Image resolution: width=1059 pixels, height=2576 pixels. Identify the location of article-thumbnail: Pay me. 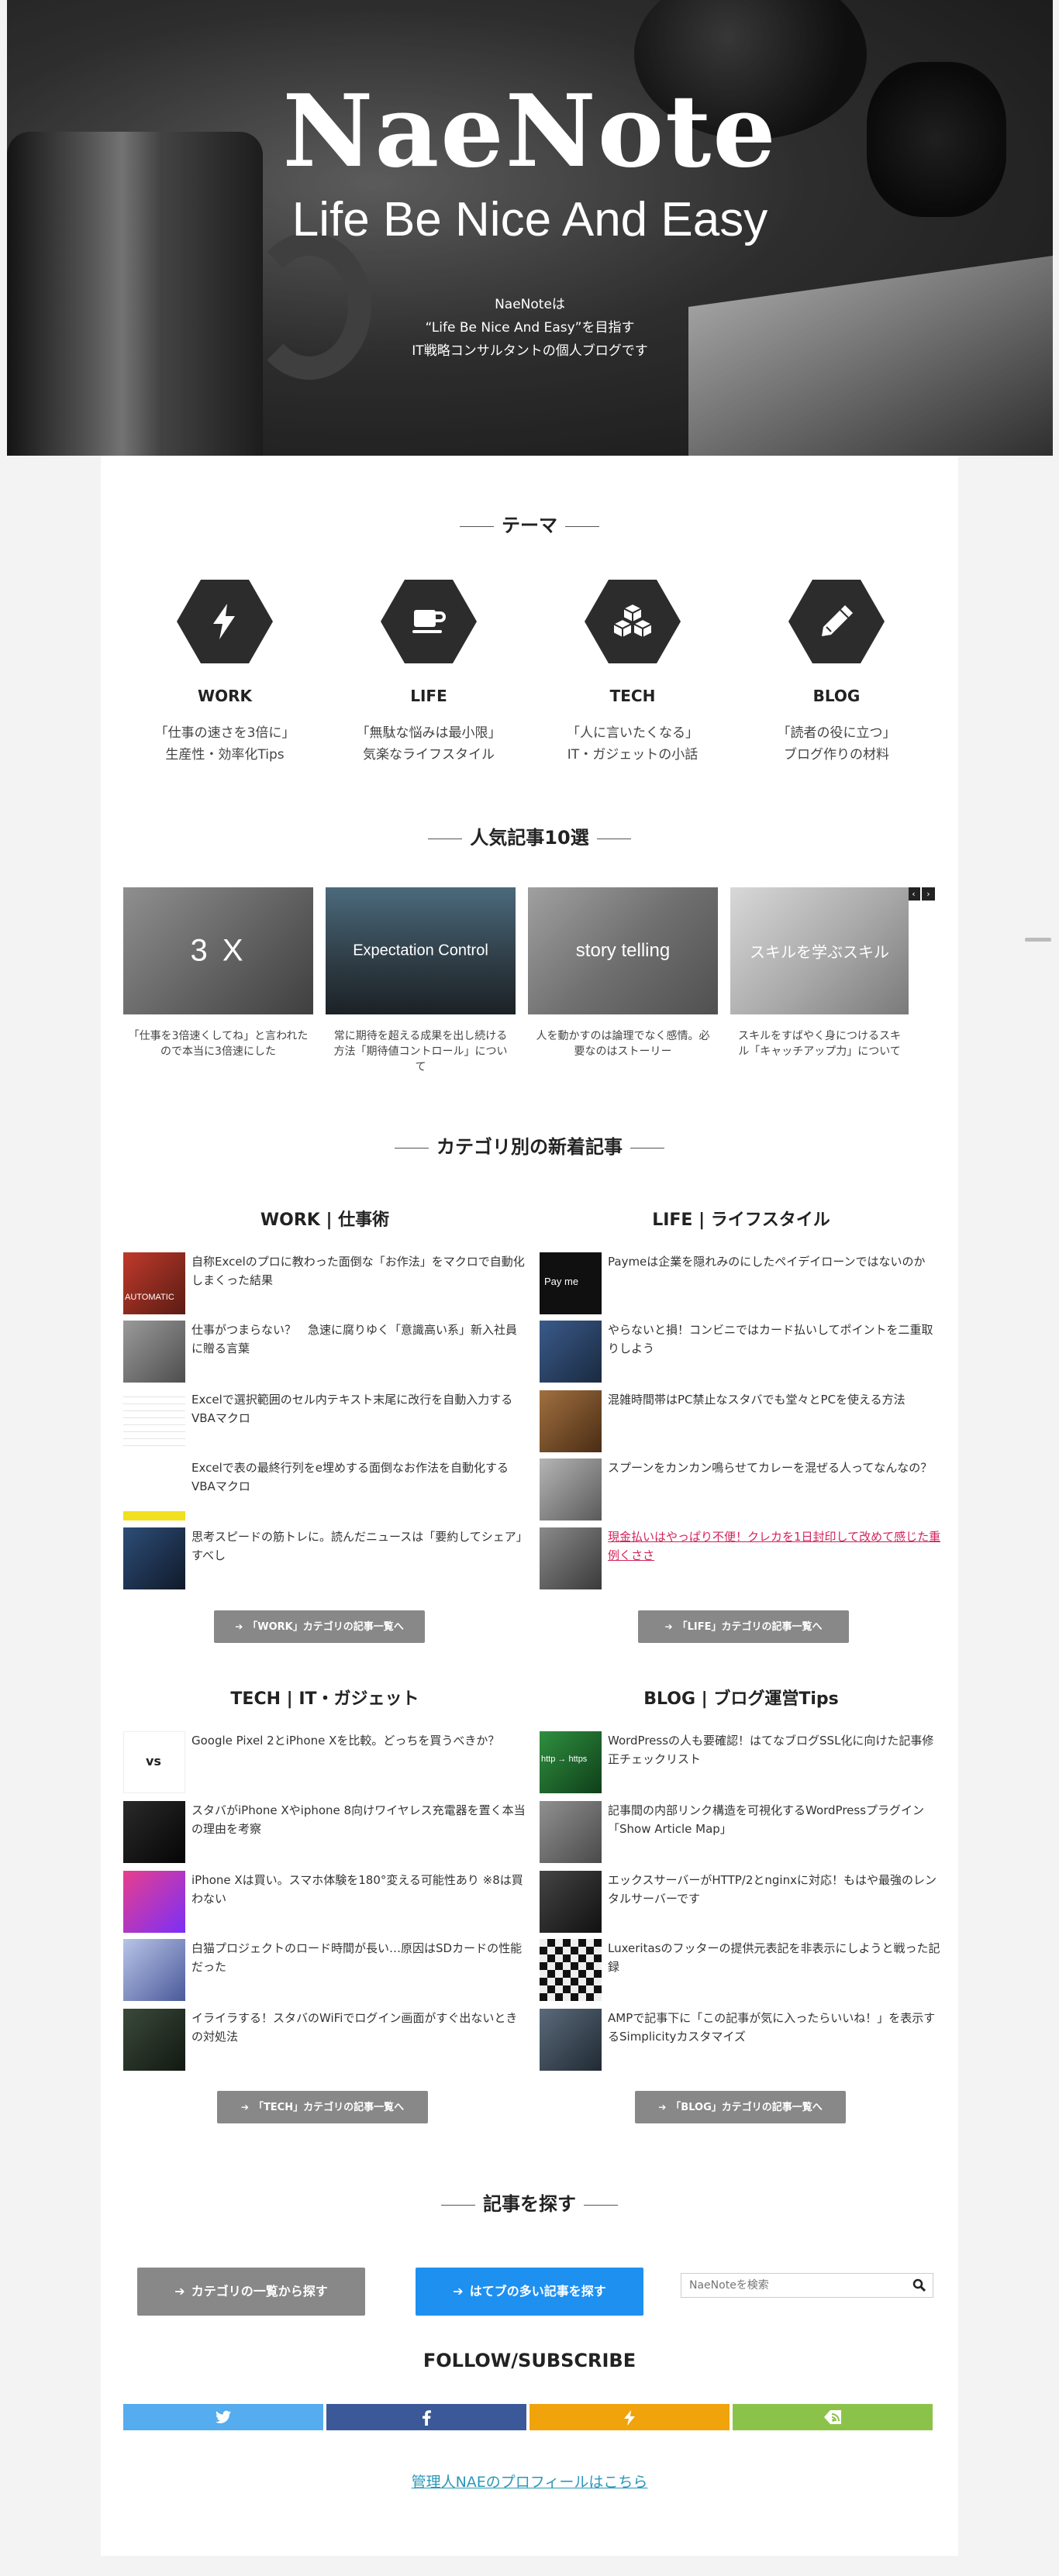
(571, 1283).